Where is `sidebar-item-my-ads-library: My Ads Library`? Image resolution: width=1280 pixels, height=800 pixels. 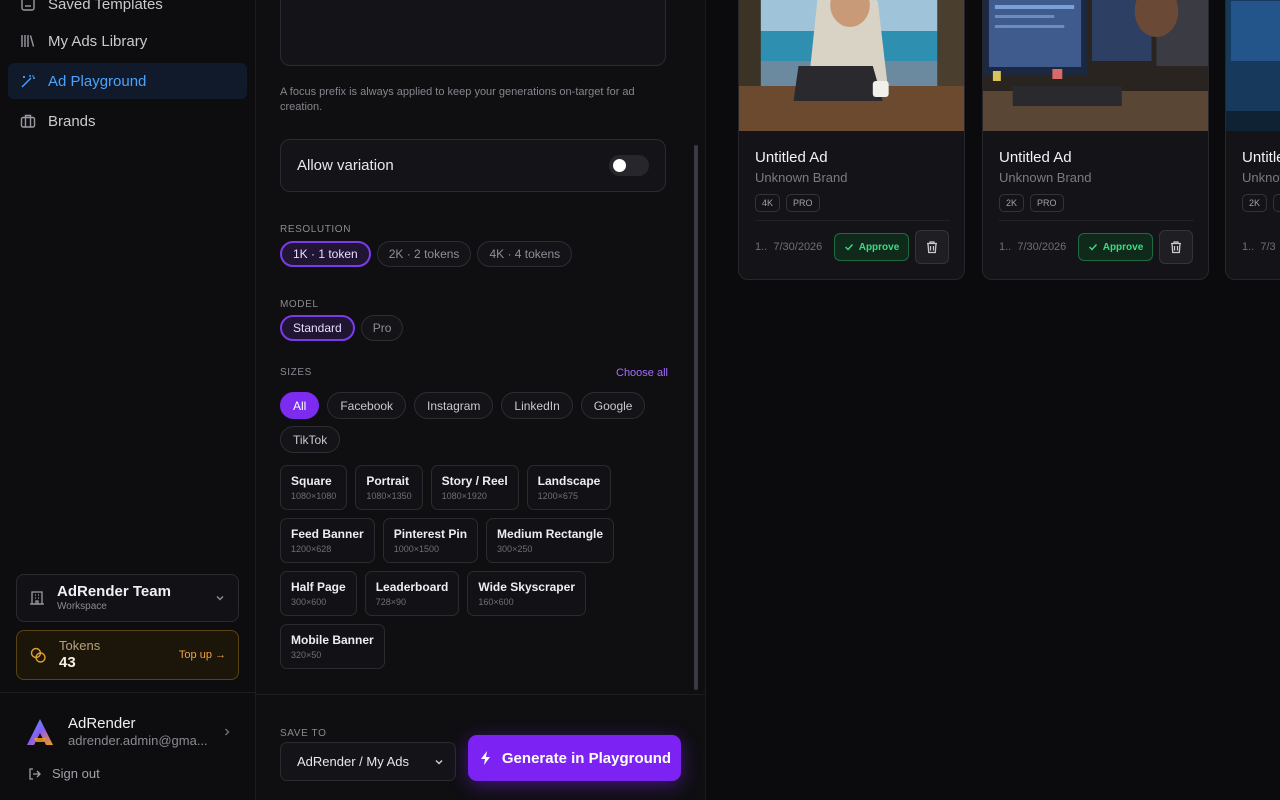 sidebar-item-my-ads-library: My Ads Library is located at coordinates (127, 41).